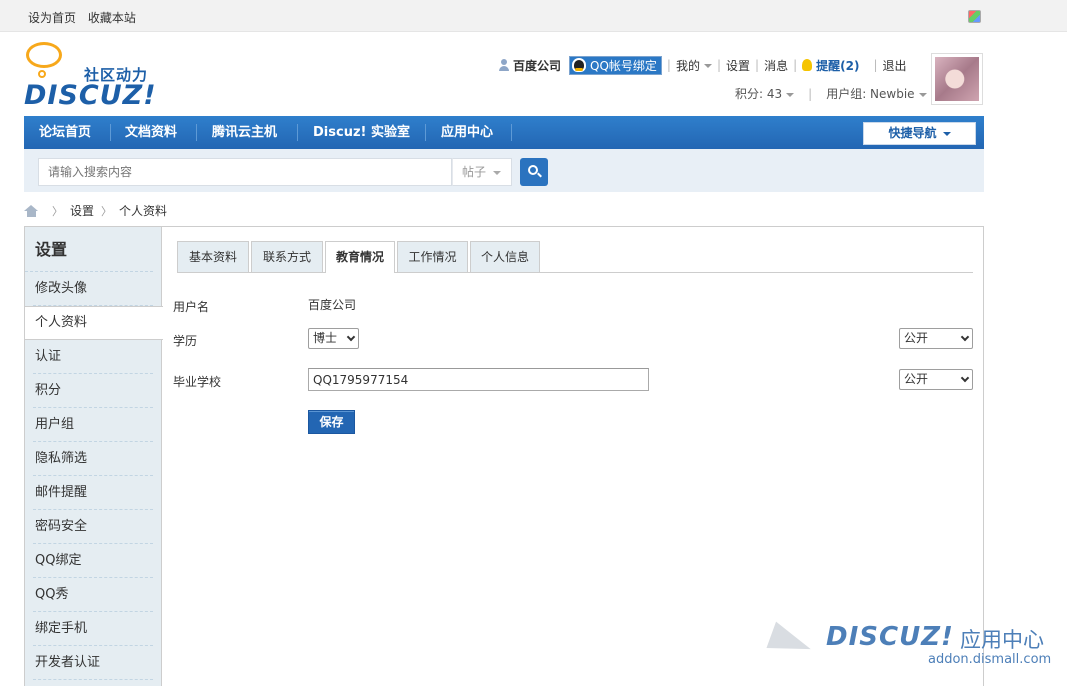  Describe the element at coordinates (151, 132) in the screenshot. I see `nav-item-docs: 文档资料` at that location.